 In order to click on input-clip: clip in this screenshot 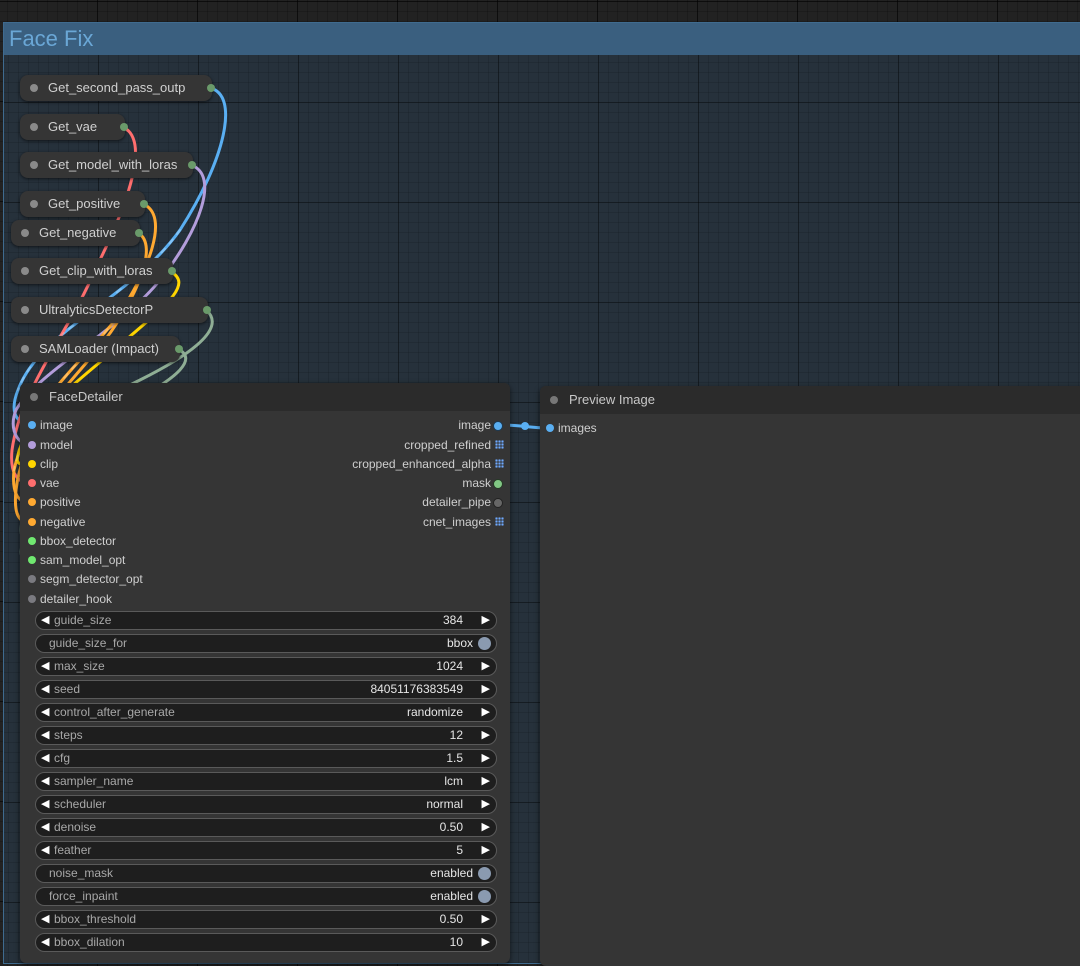, I will do `click(43, 464)`.